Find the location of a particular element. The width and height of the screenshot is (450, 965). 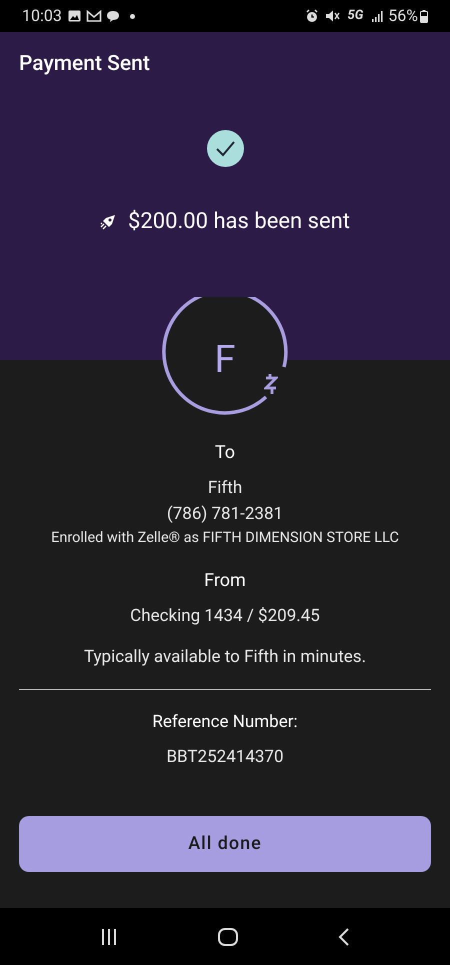

battery-percent: 56% is located at coordinates (403, 16).